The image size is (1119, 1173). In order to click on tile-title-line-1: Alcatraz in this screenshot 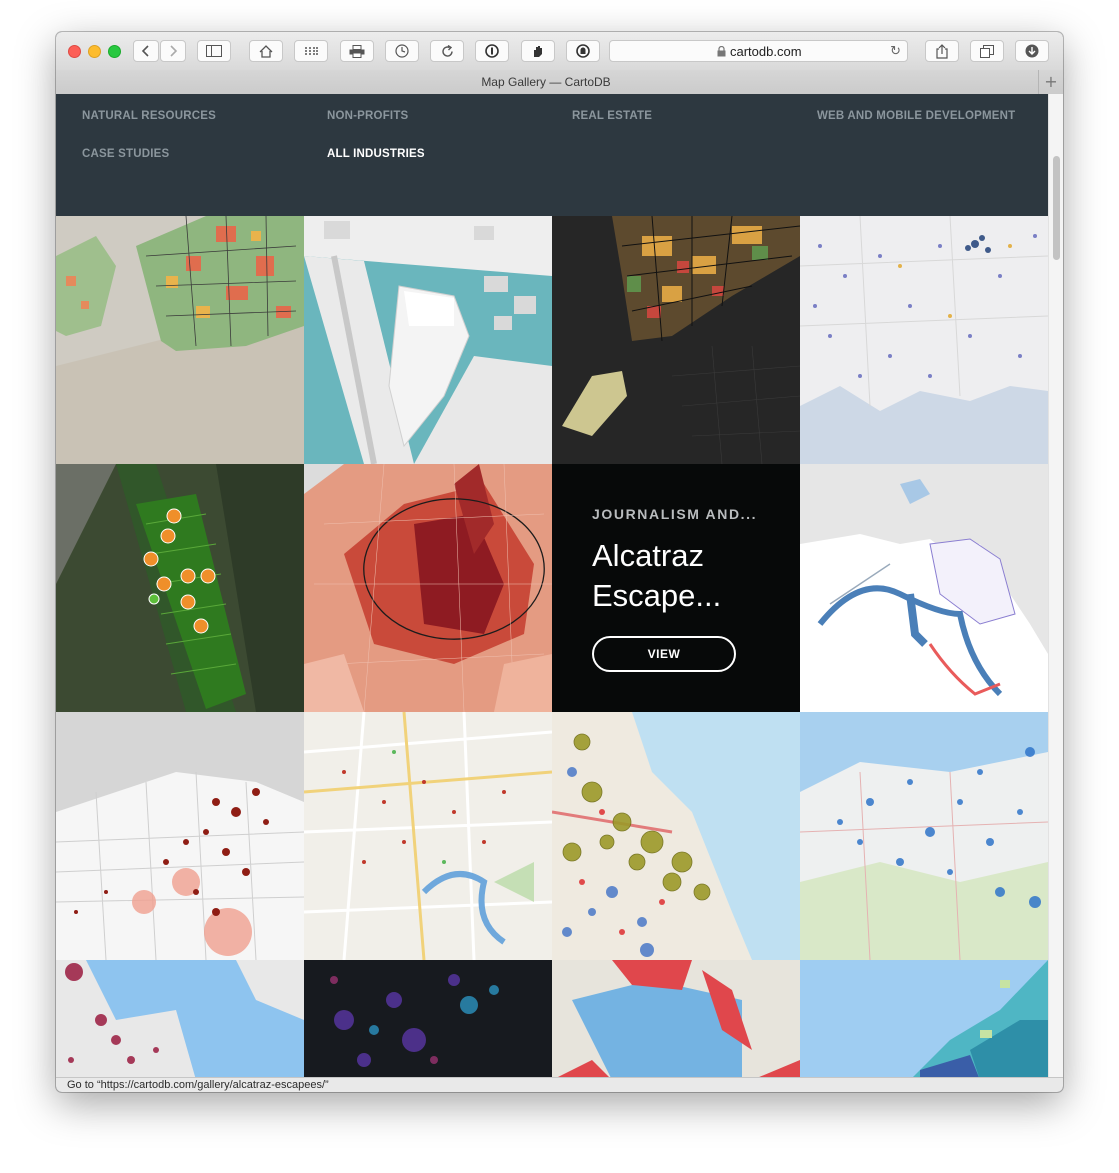, I will do `click(648, 555)`.